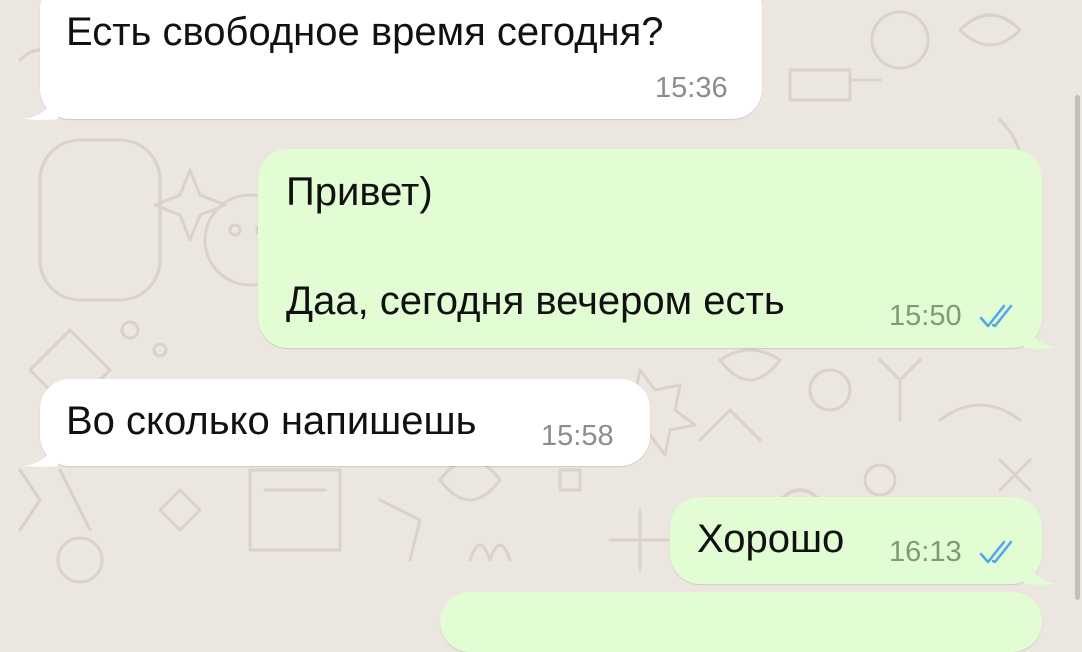  Describe the element at coordinates (359, 192) in the screenshot. I see `message-text-line: Привет)` at that location.